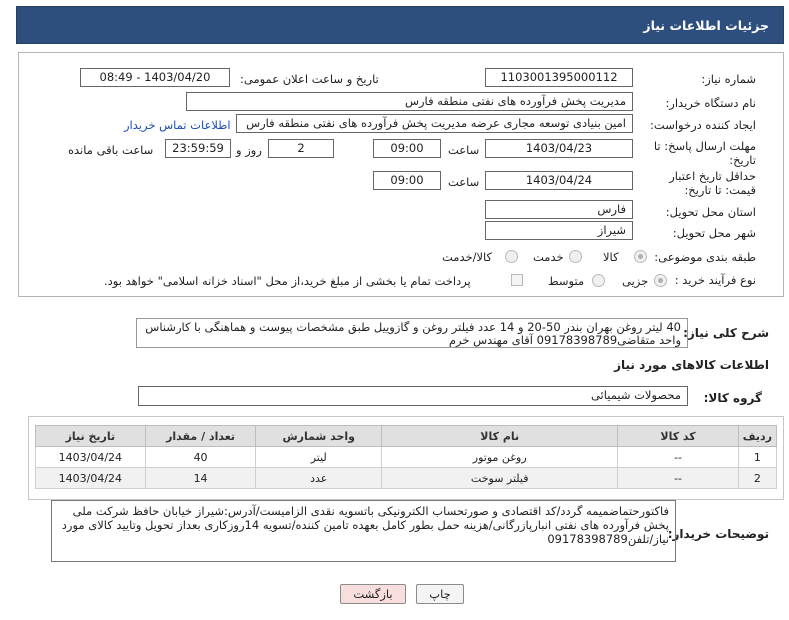 Image resolution: width=789 pixels, height=620 pixels. Describe the element at coordinates (691, 365) in the screenshot. I see `goods-section-title: اطلاعات کالاهای مورد نیاز` at that location.